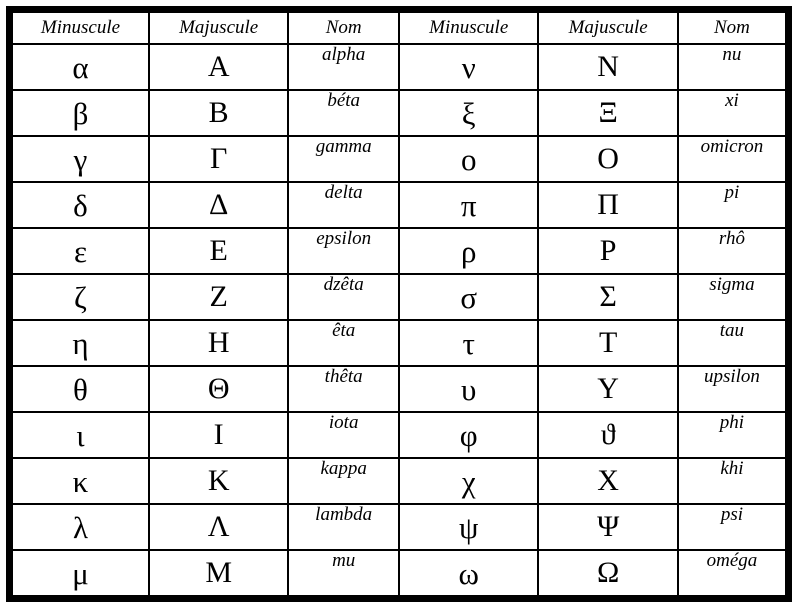 The width and height of the screenshot is (800, 602). What do you see at coordinates (343, 113) in the screenshot?
I see `letter-name-left: béta` at bounding box center [343, 113].